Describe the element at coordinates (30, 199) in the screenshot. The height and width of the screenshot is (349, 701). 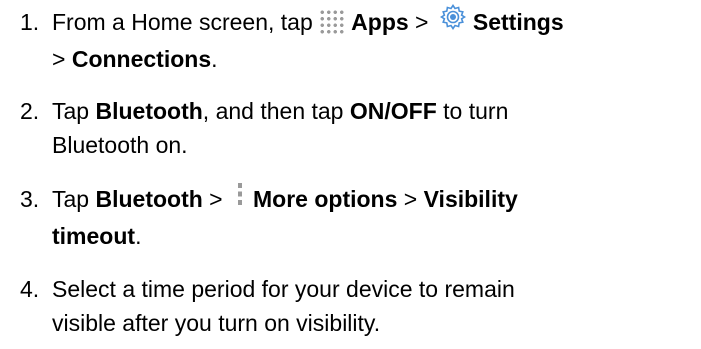
I see `step-number: 3.` at that location.